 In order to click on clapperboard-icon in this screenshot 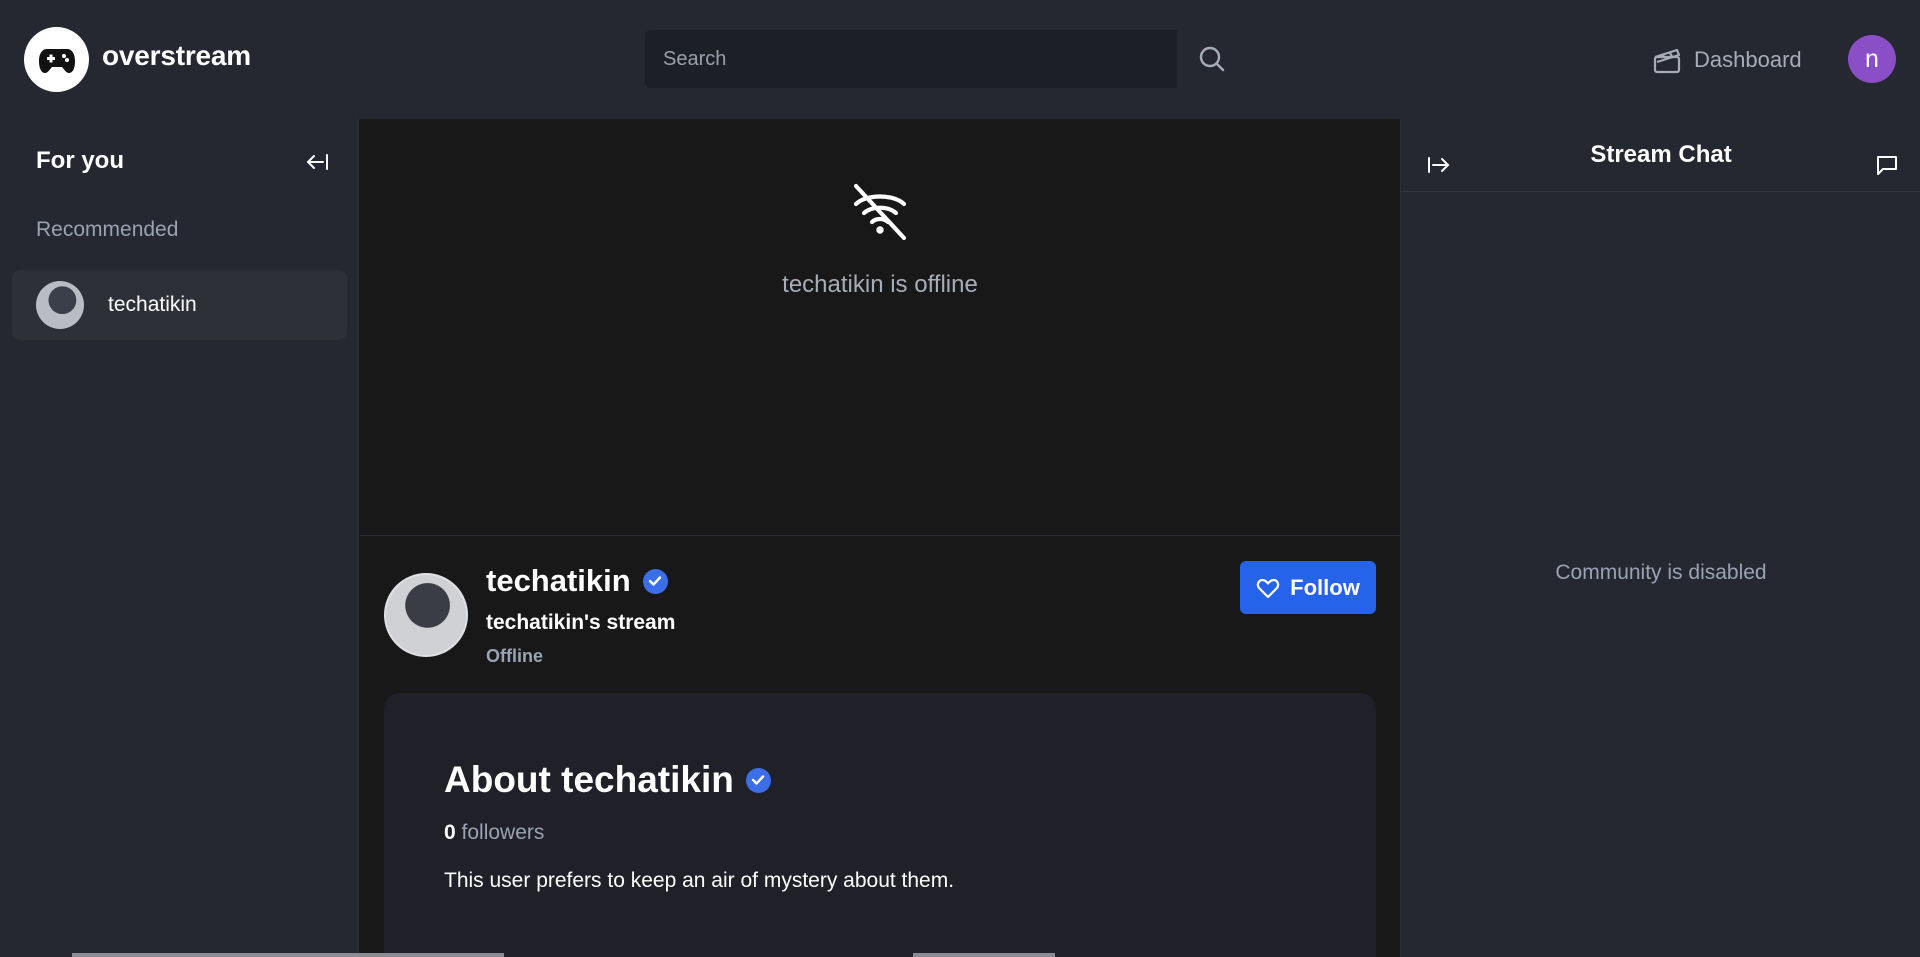, I will do `click(1667, 61)`.